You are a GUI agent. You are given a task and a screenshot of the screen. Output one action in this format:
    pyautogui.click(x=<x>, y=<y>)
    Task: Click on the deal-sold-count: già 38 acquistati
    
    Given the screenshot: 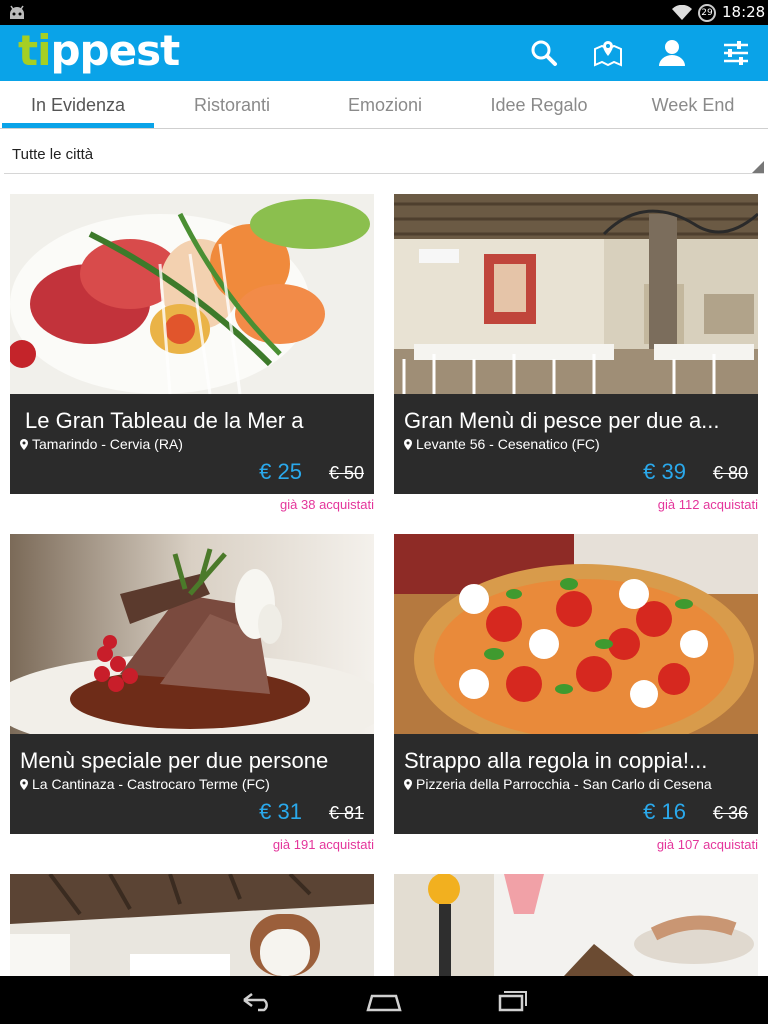 What is the action you would take?
    pyautogui.click(x=327, y=504)
    